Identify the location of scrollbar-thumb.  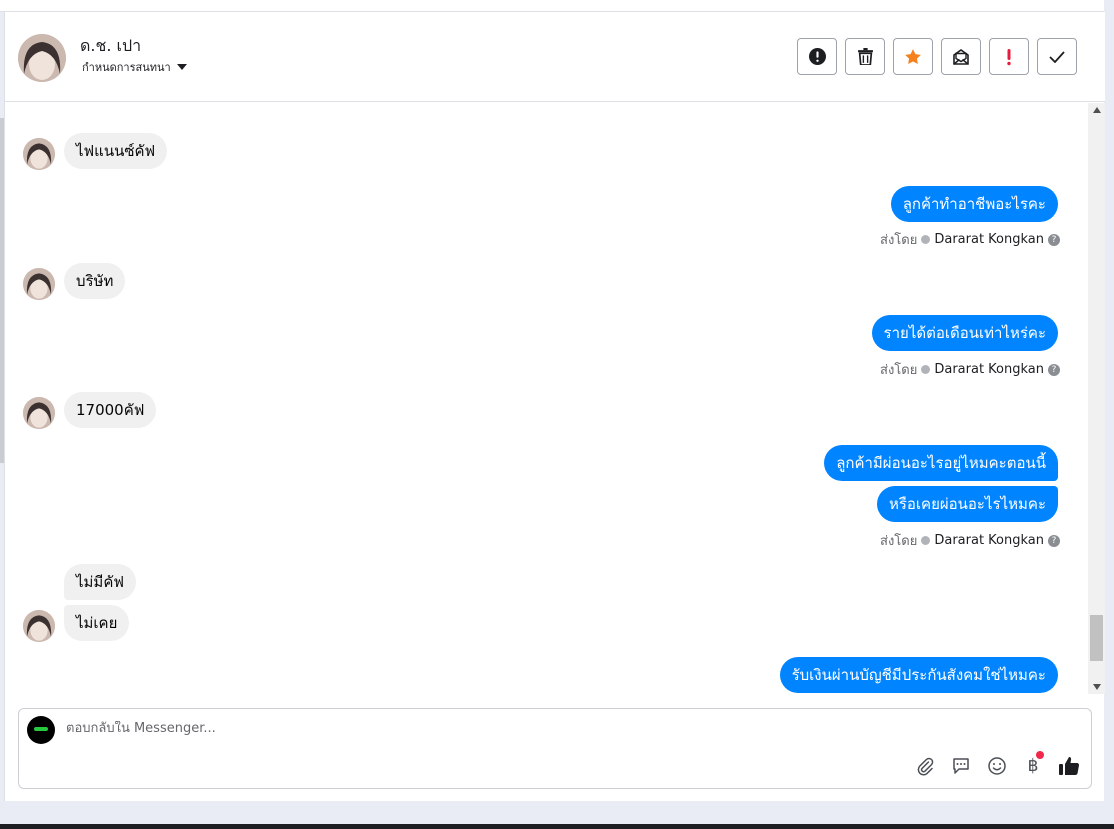
(1096, 638).